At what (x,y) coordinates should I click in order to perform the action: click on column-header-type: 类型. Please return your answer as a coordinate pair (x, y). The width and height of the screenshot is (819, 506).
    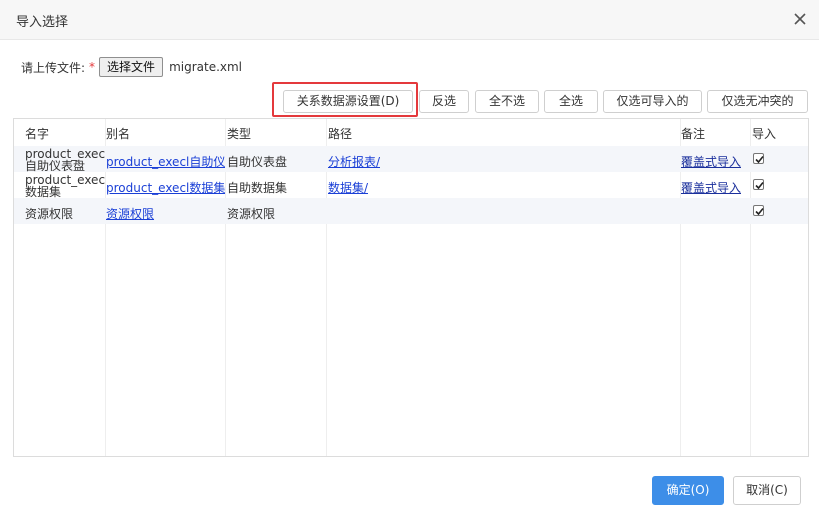
    Looking at the image, I should click on (239, 134).